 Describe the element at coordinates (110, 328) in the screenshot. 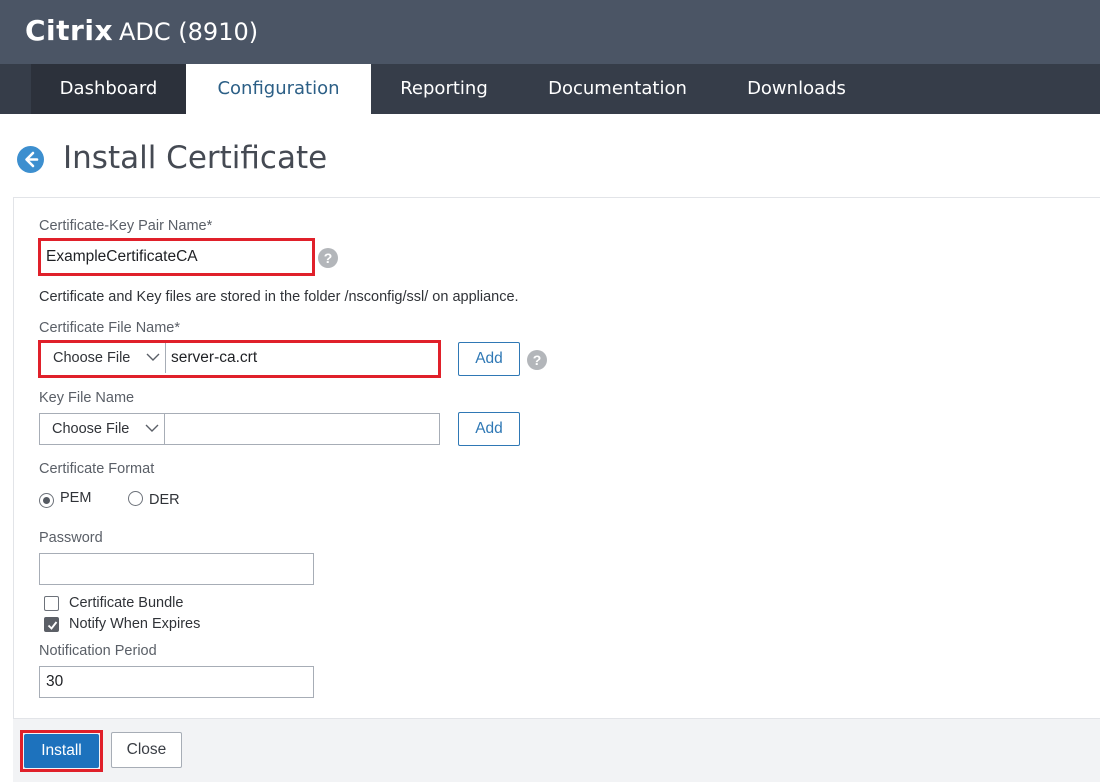

I see `cert-file-label: Certificate File Name*` at that location.